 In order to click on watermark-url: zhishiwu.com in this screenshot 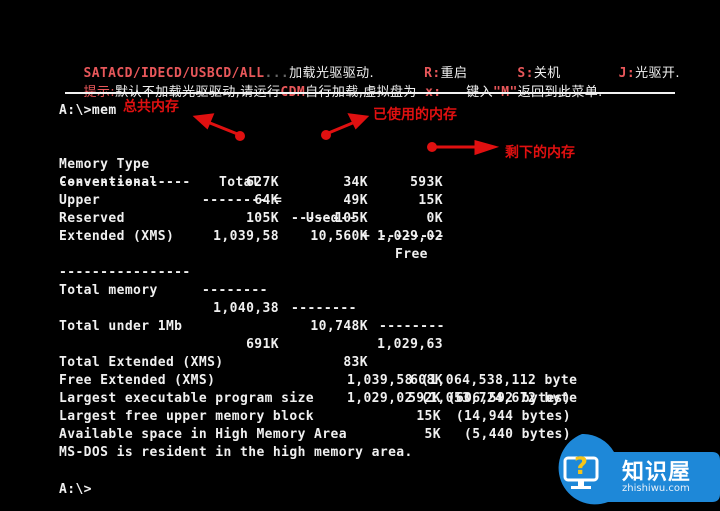, I will do `click(656, 488)`.